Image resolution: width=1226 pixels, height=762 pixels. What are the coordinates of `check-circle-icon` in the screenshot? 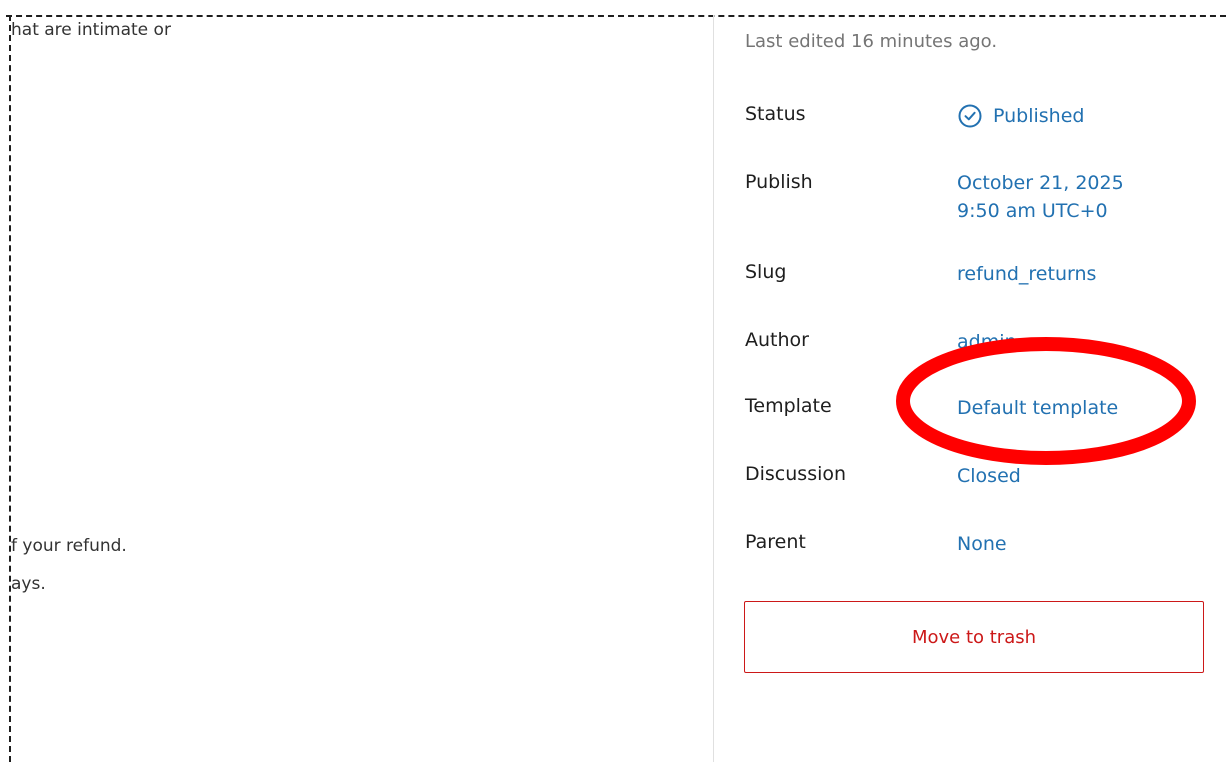 It's located at (970, 116).